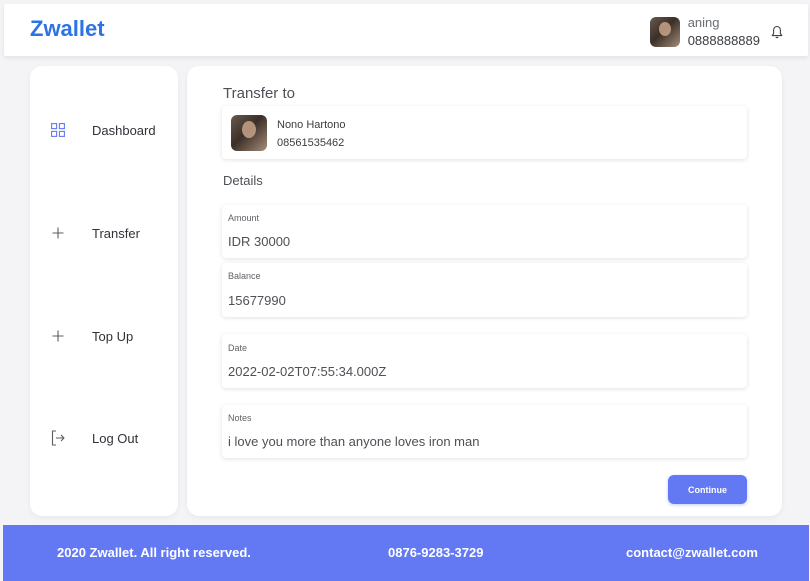 This screenshot has width=810, height=581. Describe the element at coordinates (664, 32) in the screenshot. I see `user-avatar` at that location.